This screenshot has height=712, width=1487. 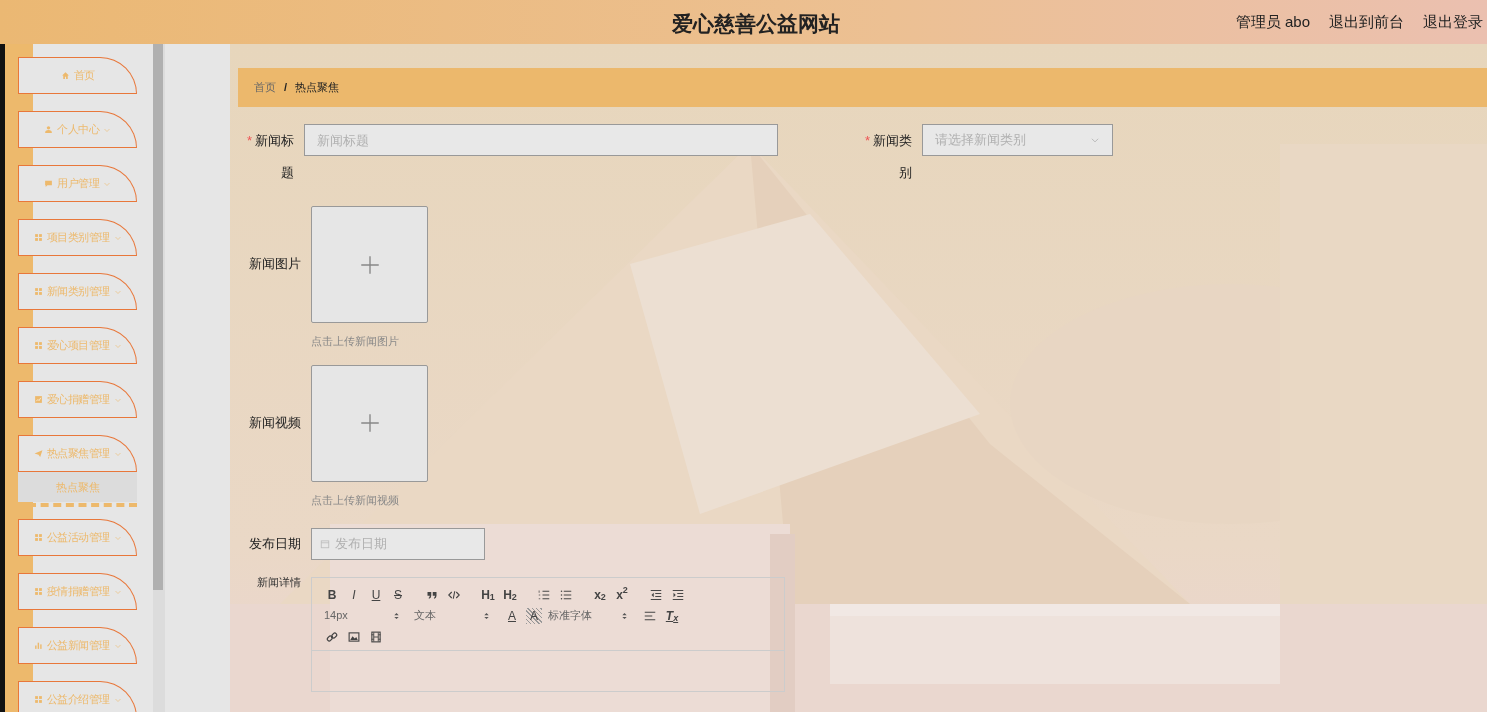 What do you see at coordinates (354, 594) in the screenshot?
I see `format-button: I` at bounding box center [354, 594].